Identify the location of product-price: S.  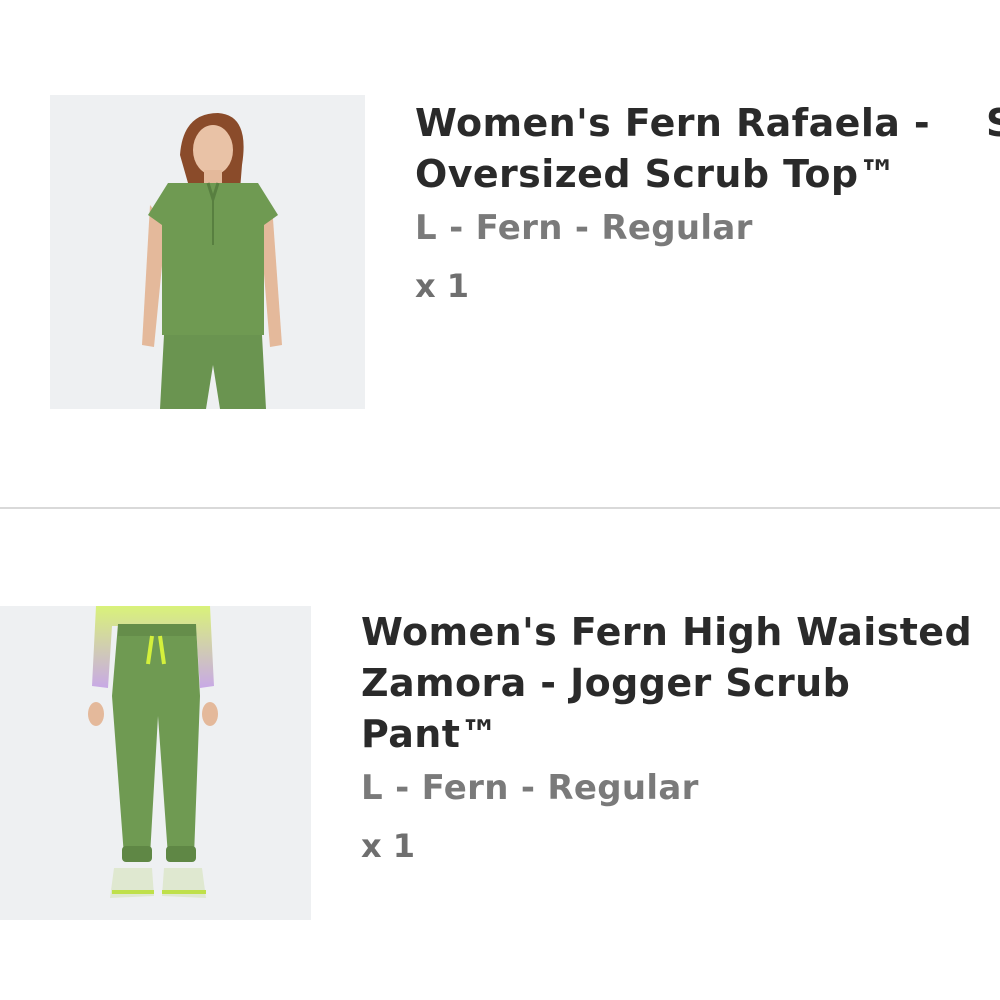
(993, 123).